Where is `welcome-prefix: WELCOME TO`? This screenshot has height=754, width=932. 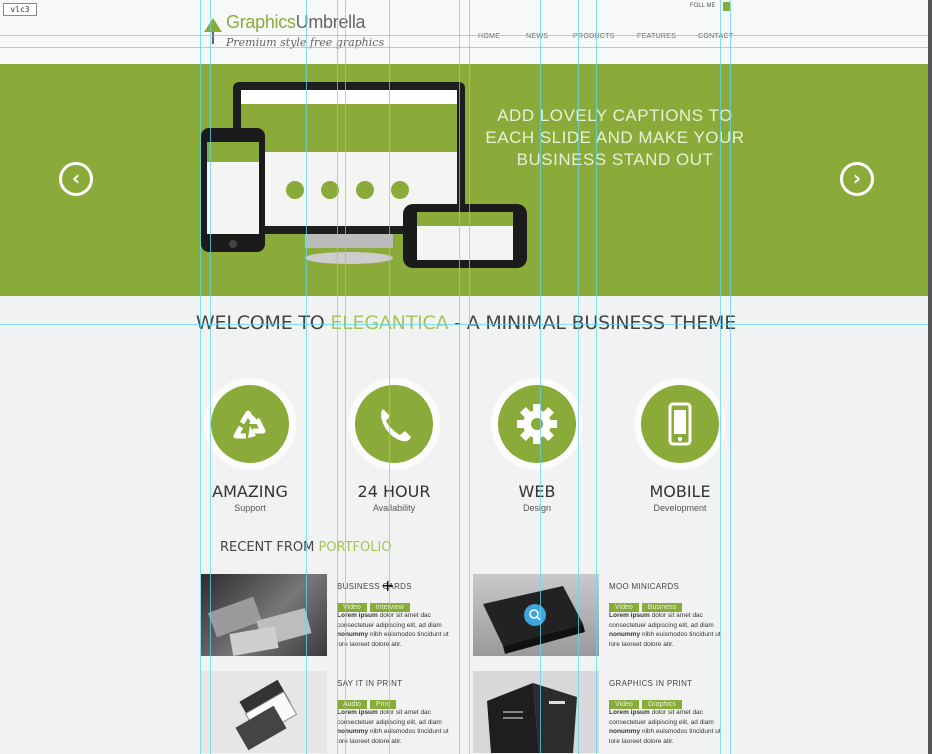 welcome-prefix: WELCOME TO is located at coordinates (263, 323).